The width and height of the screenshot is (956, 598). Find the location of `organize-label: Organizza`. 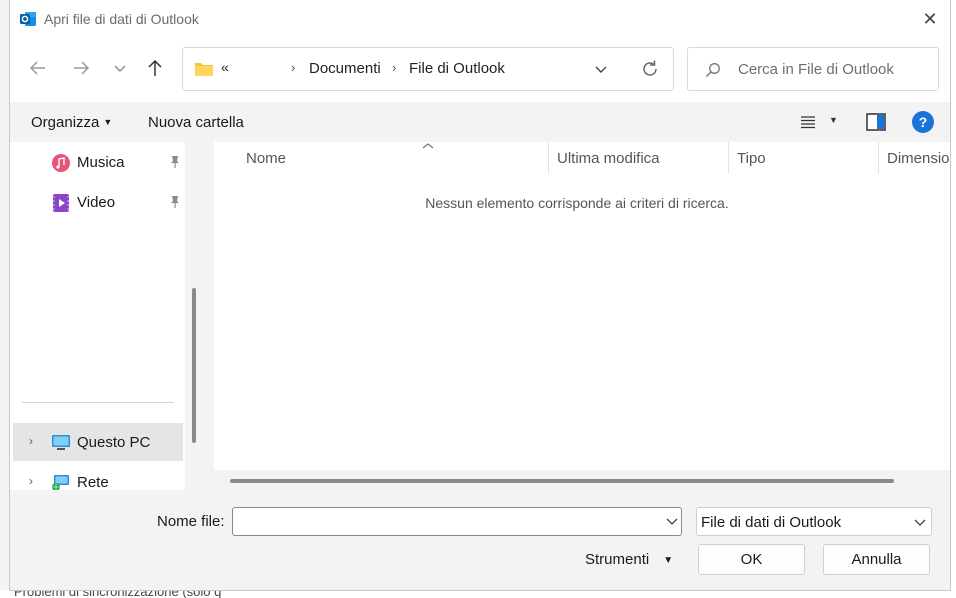

organize-label: Organizza is located at coordinates (65, 122).